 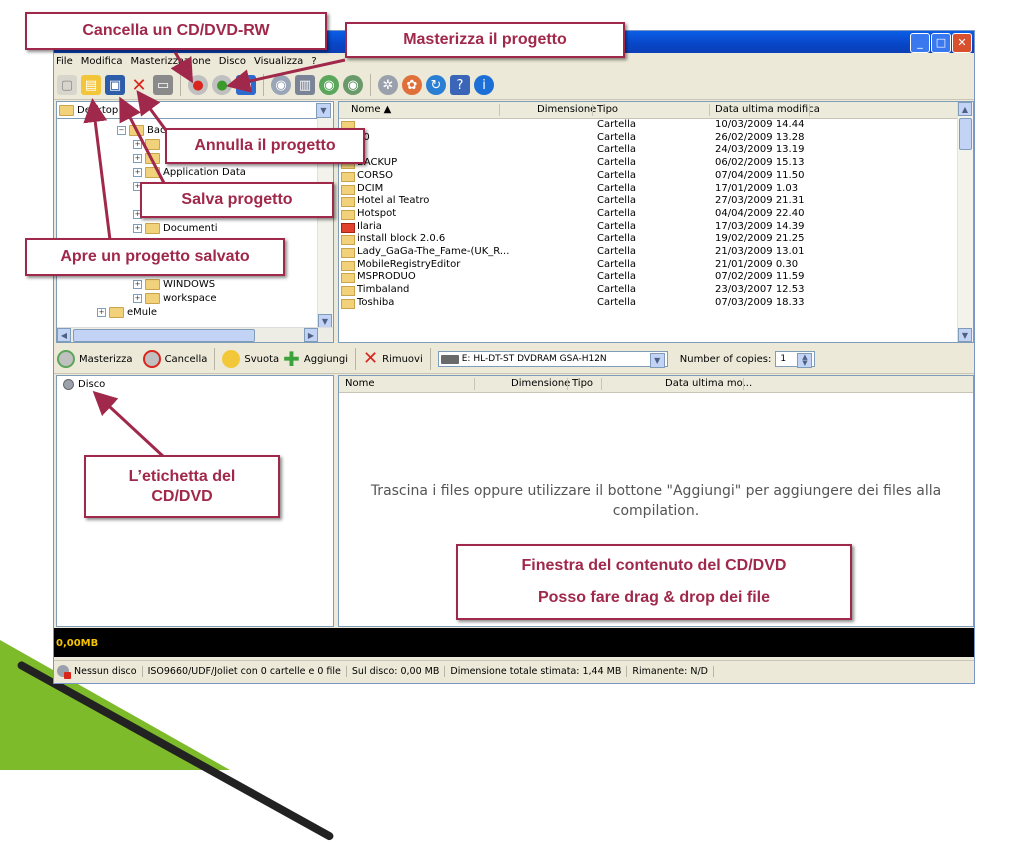 I want to click on arrow-erase-rw, so click(x=181, y=67).